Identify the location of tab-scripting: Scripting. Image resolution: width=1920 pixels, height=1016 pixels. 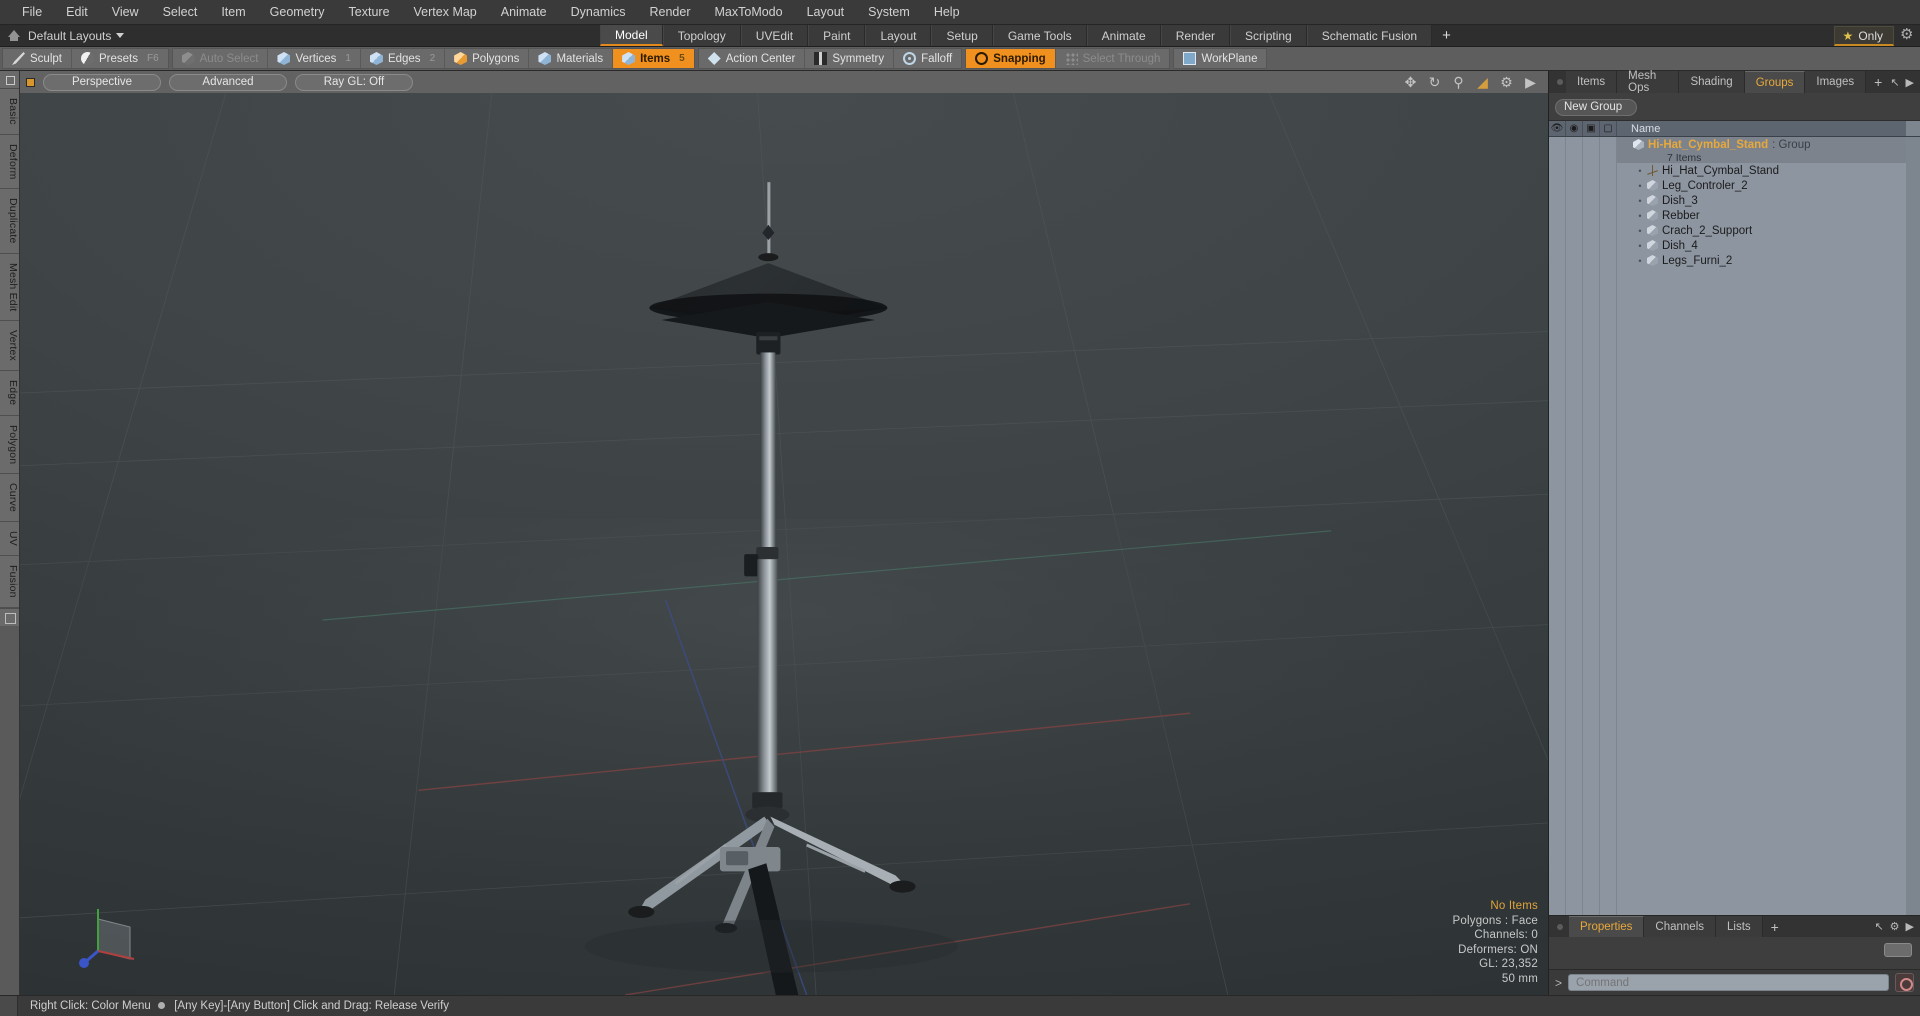
(1268, 35).